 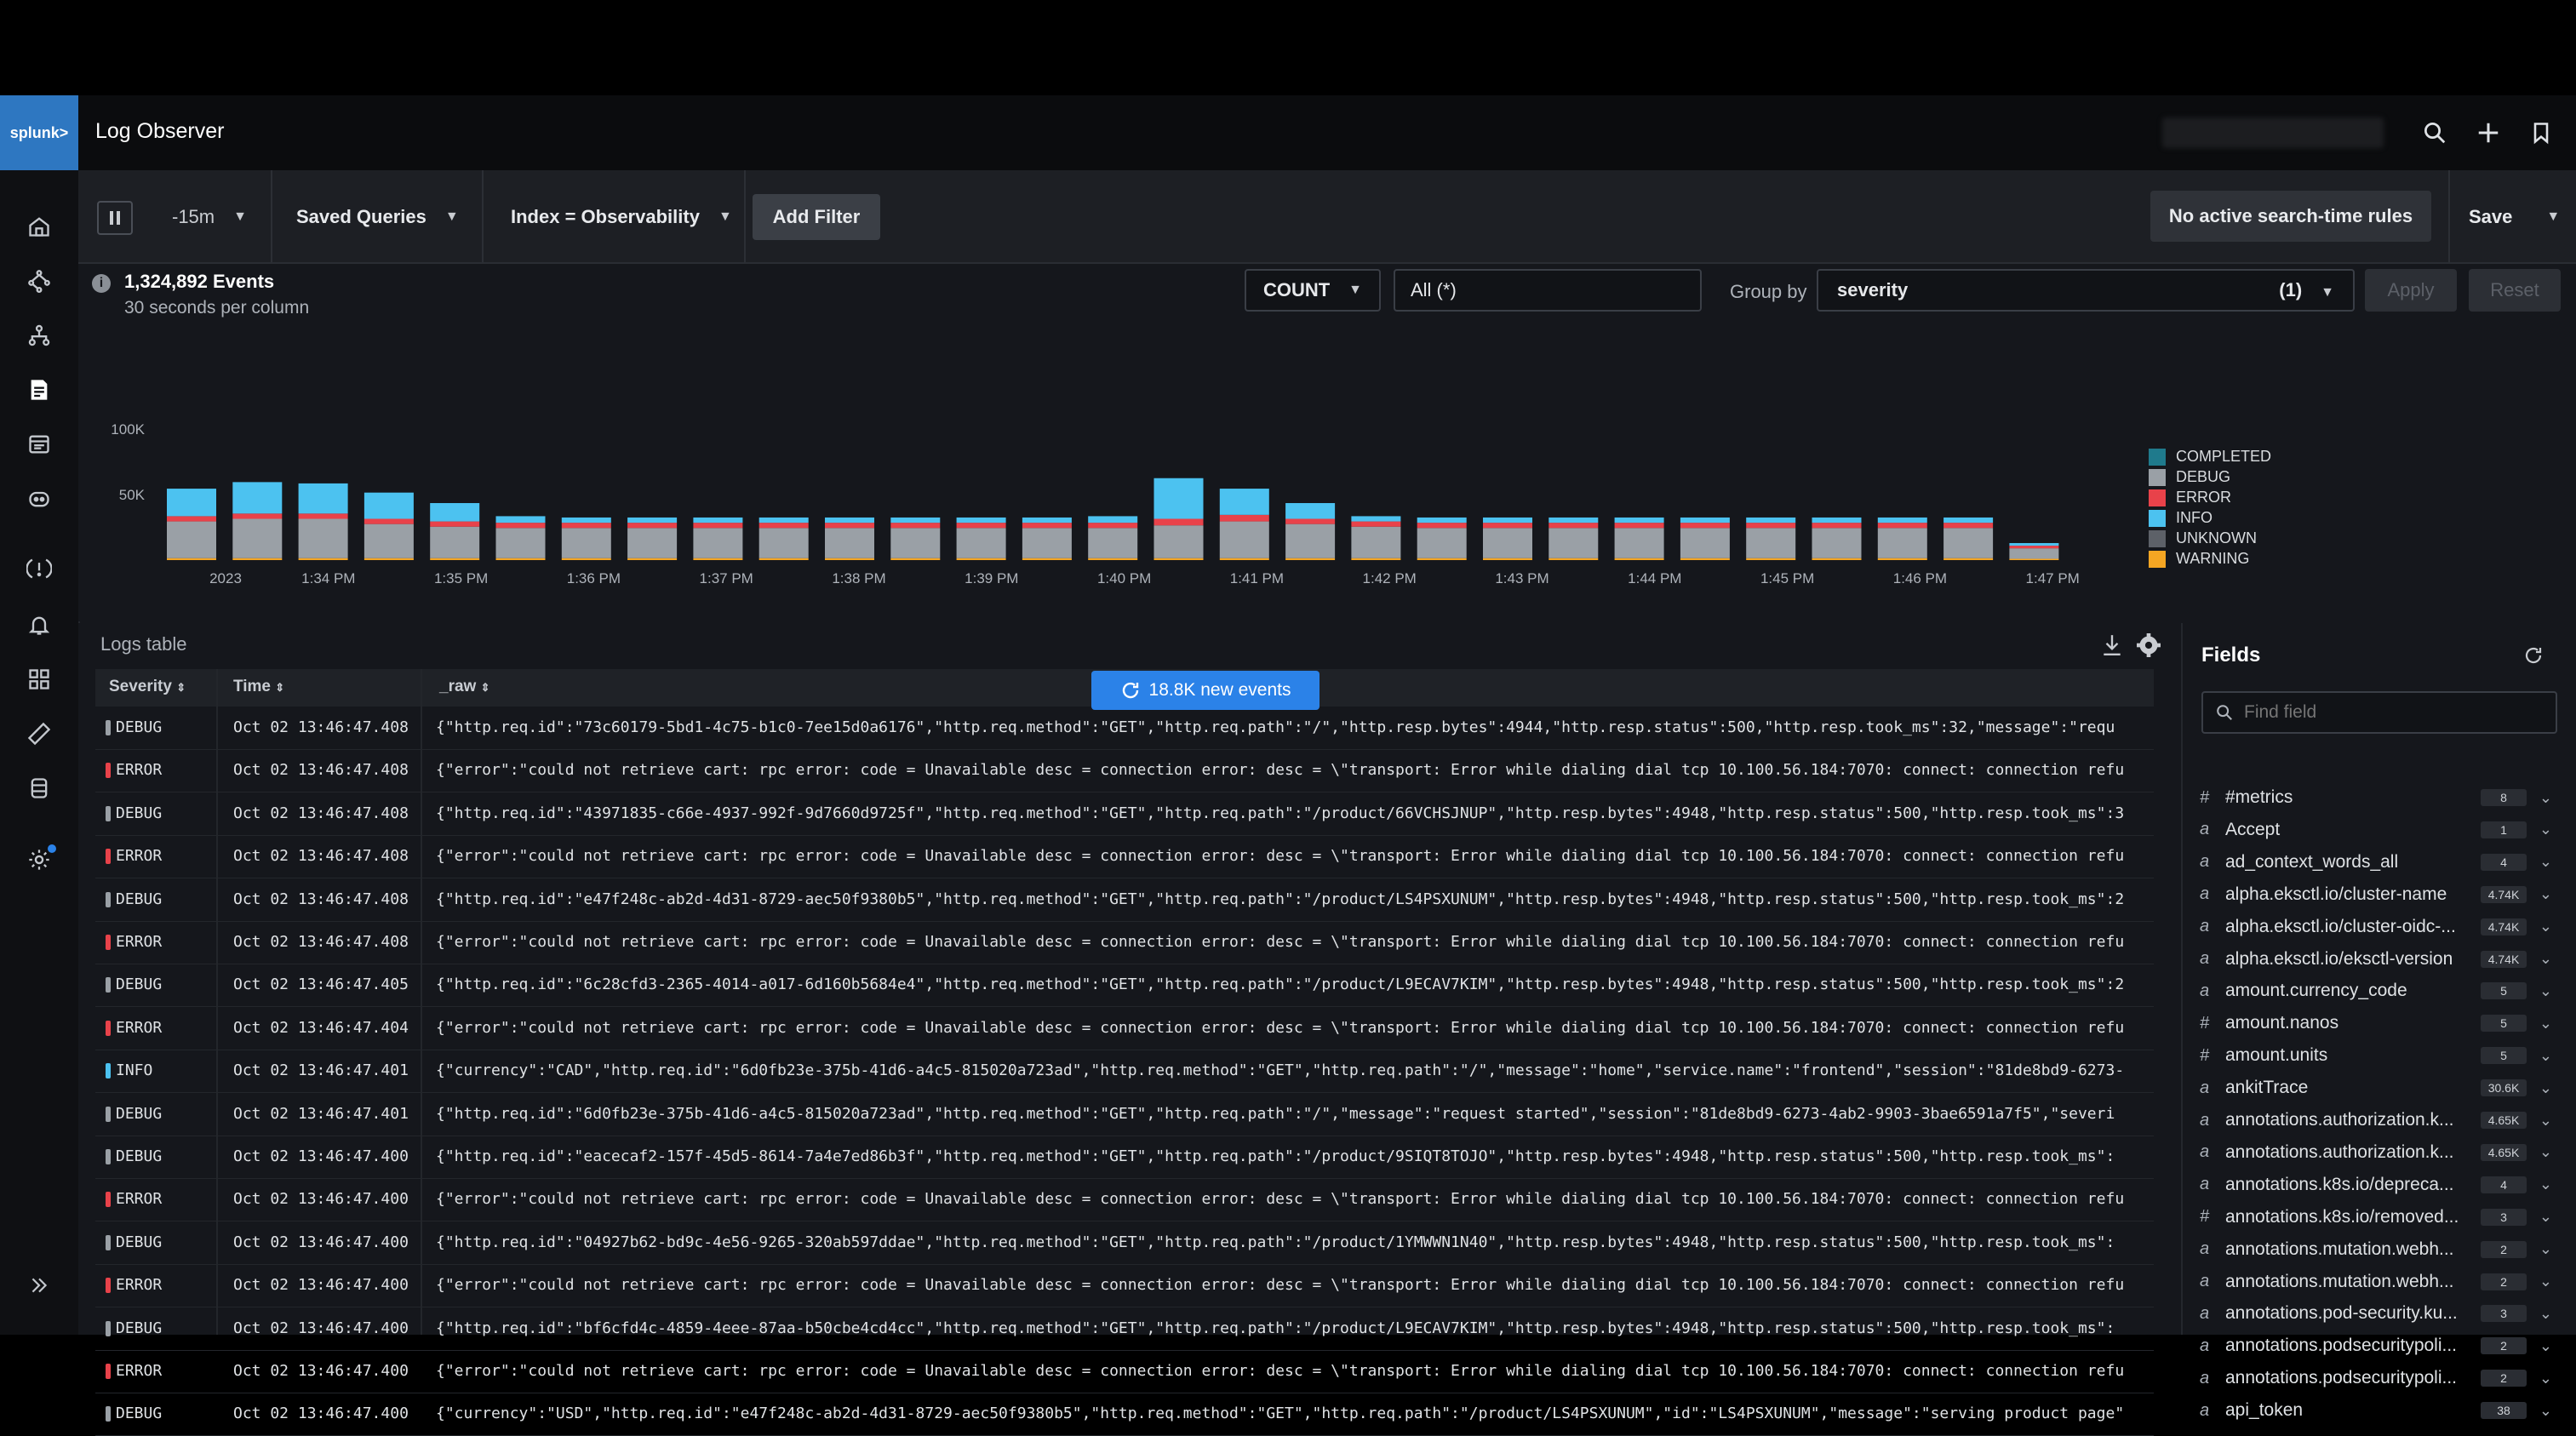 I want to click on field-item: a alpha.eksctl.io/cluster-oidc-... 4.74K ⌄, so click(x=2378, y=927).